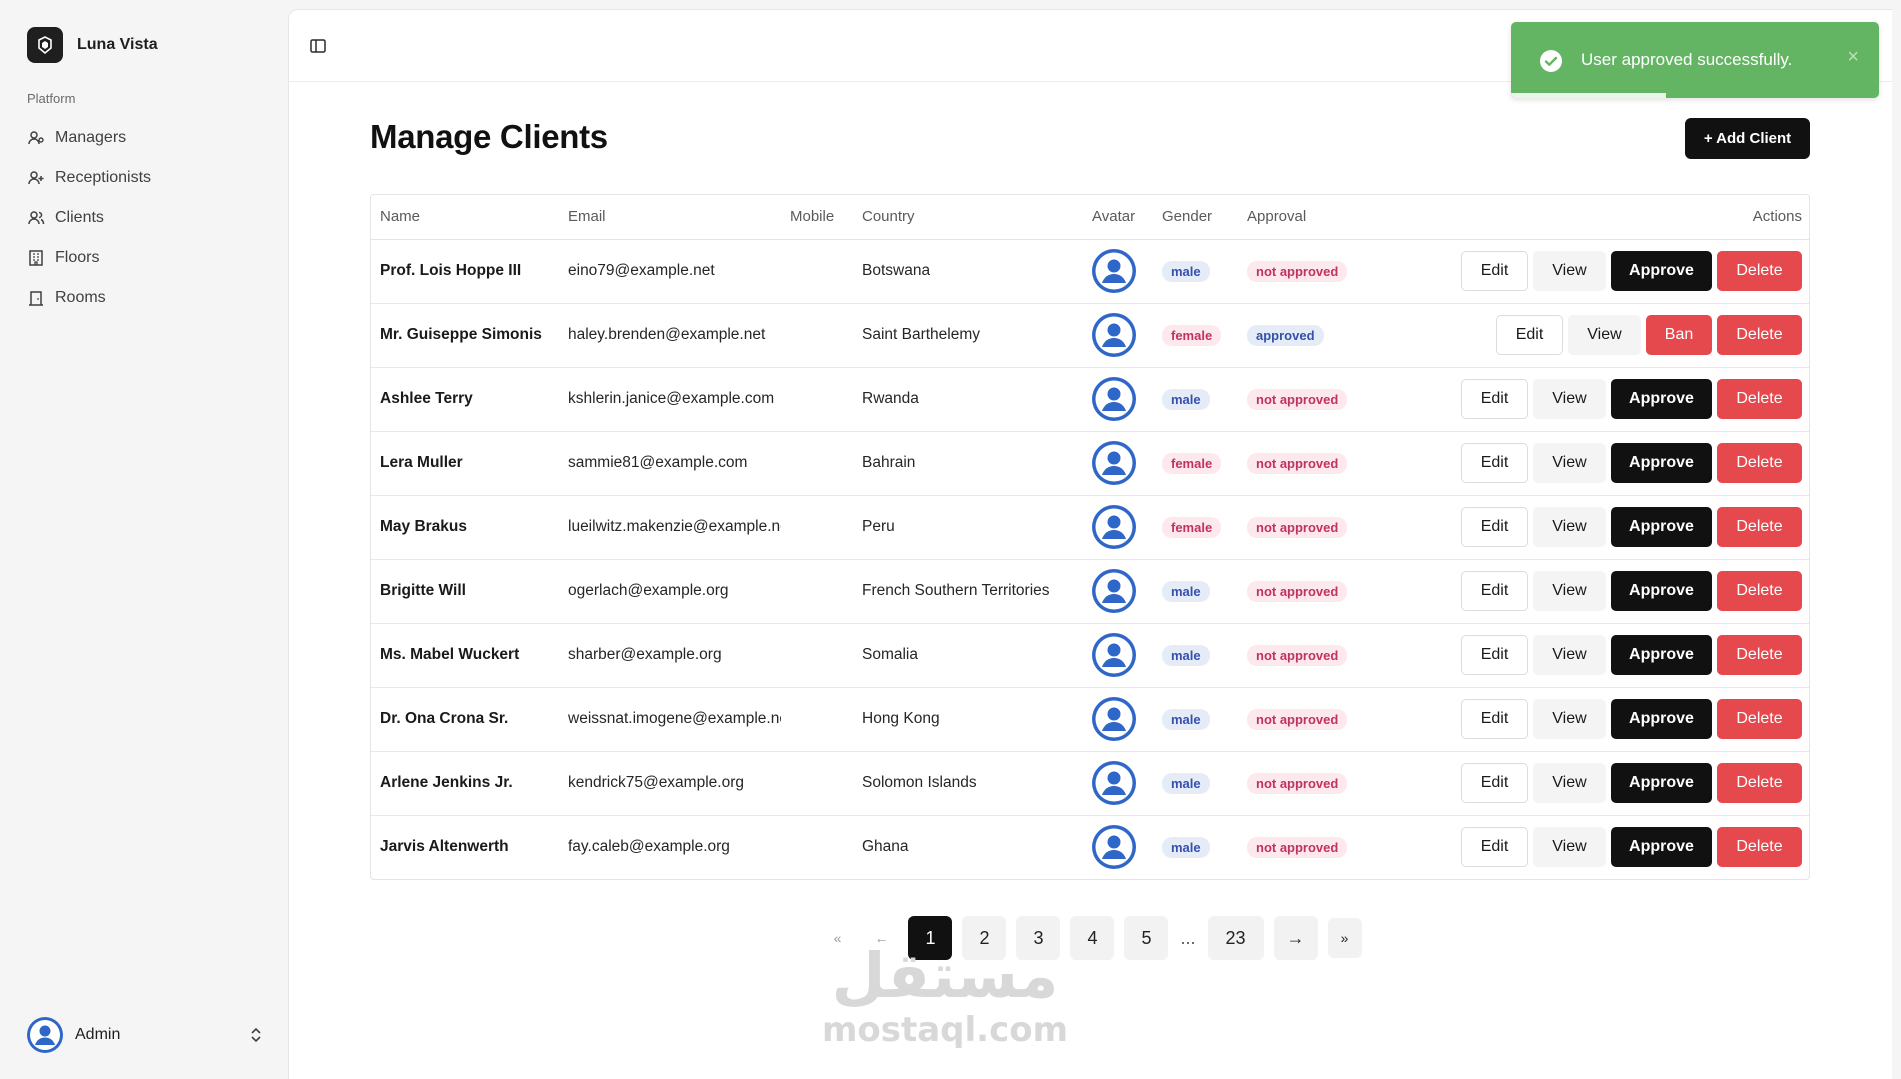 The width and height of the screenshot is (1901, 1079). What do you see at coordinates (1195, 217) in the screenshot?
I see `column-header-gender: Gender` at bounding box center [1195, 217].